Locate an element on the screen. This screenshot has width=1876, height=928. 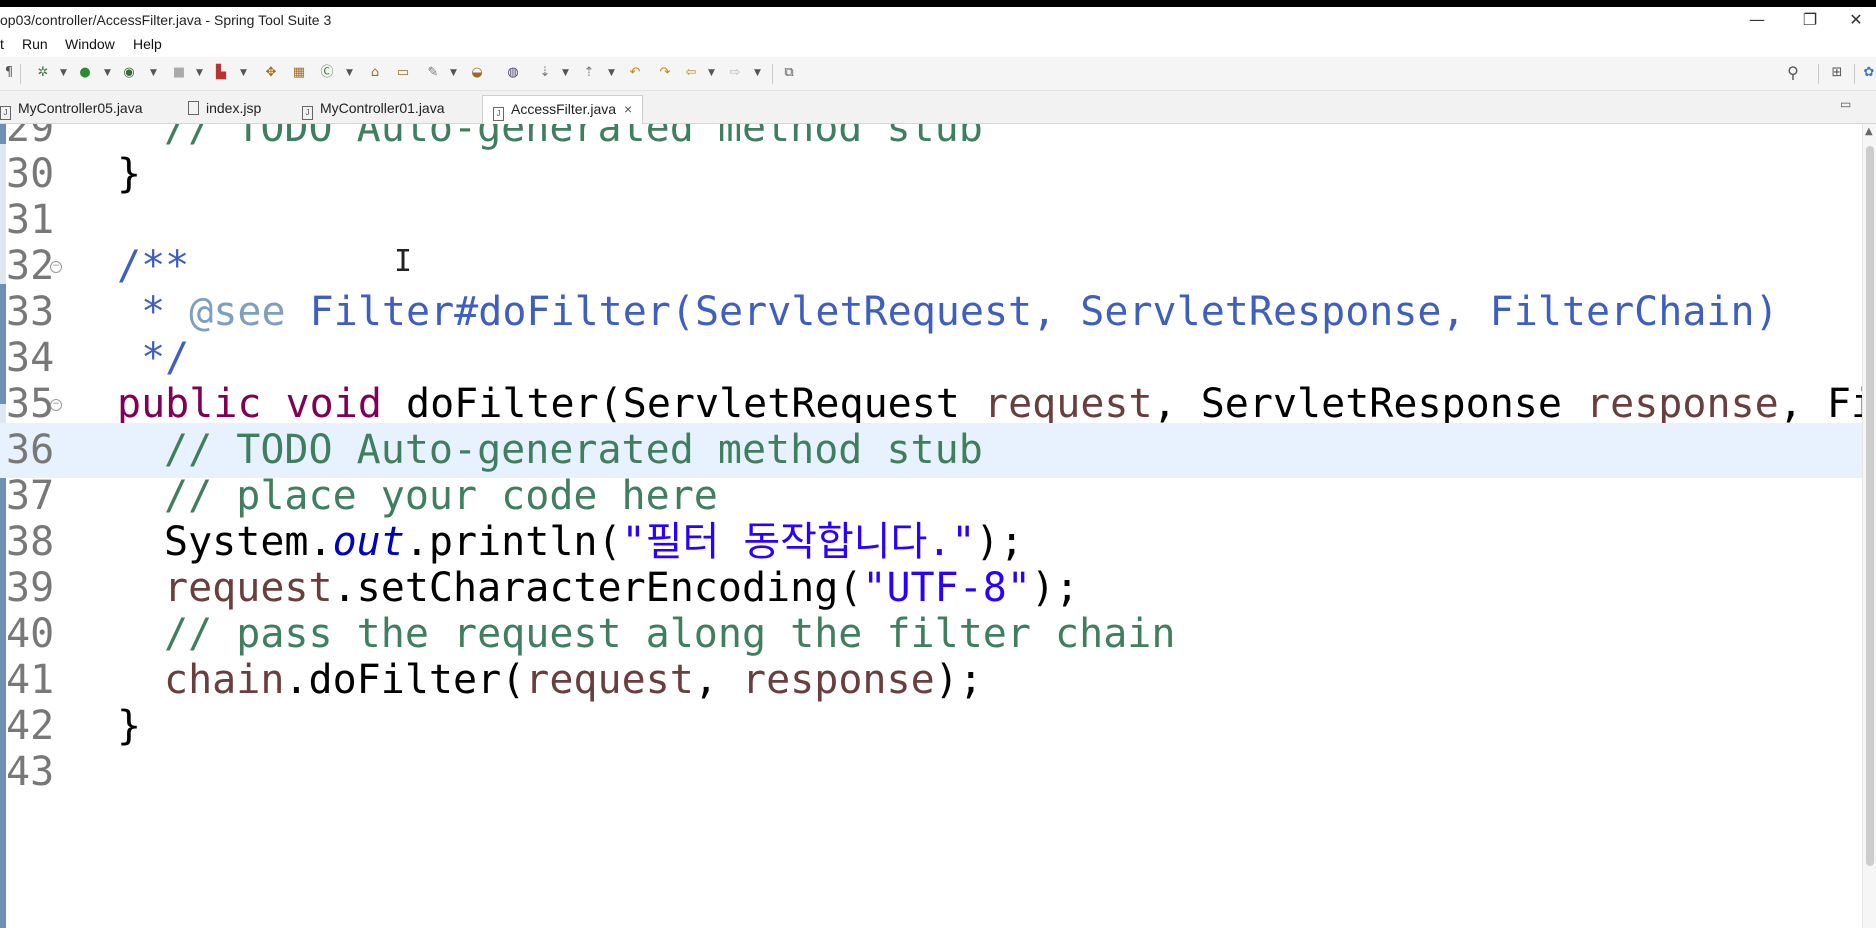
restore-button: ❐ is located at coordinates (1810, 20).